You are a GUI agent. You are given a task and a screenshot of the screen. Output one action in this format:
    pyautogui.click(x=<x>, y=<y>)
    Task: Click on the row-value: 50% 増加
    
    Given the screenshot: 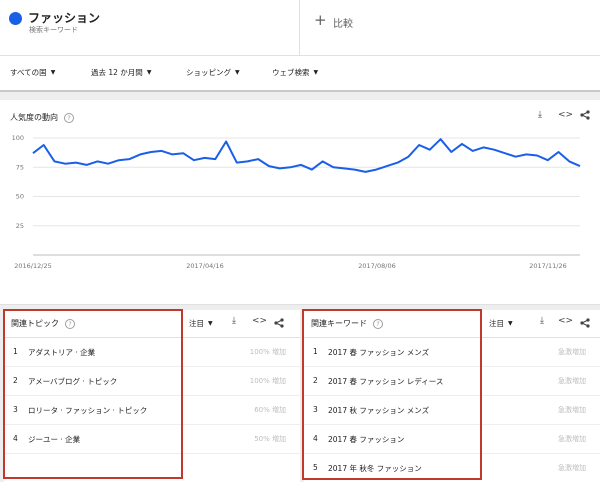 What is the action you would take?
    pyautogui.click(x=270, y=439)
    